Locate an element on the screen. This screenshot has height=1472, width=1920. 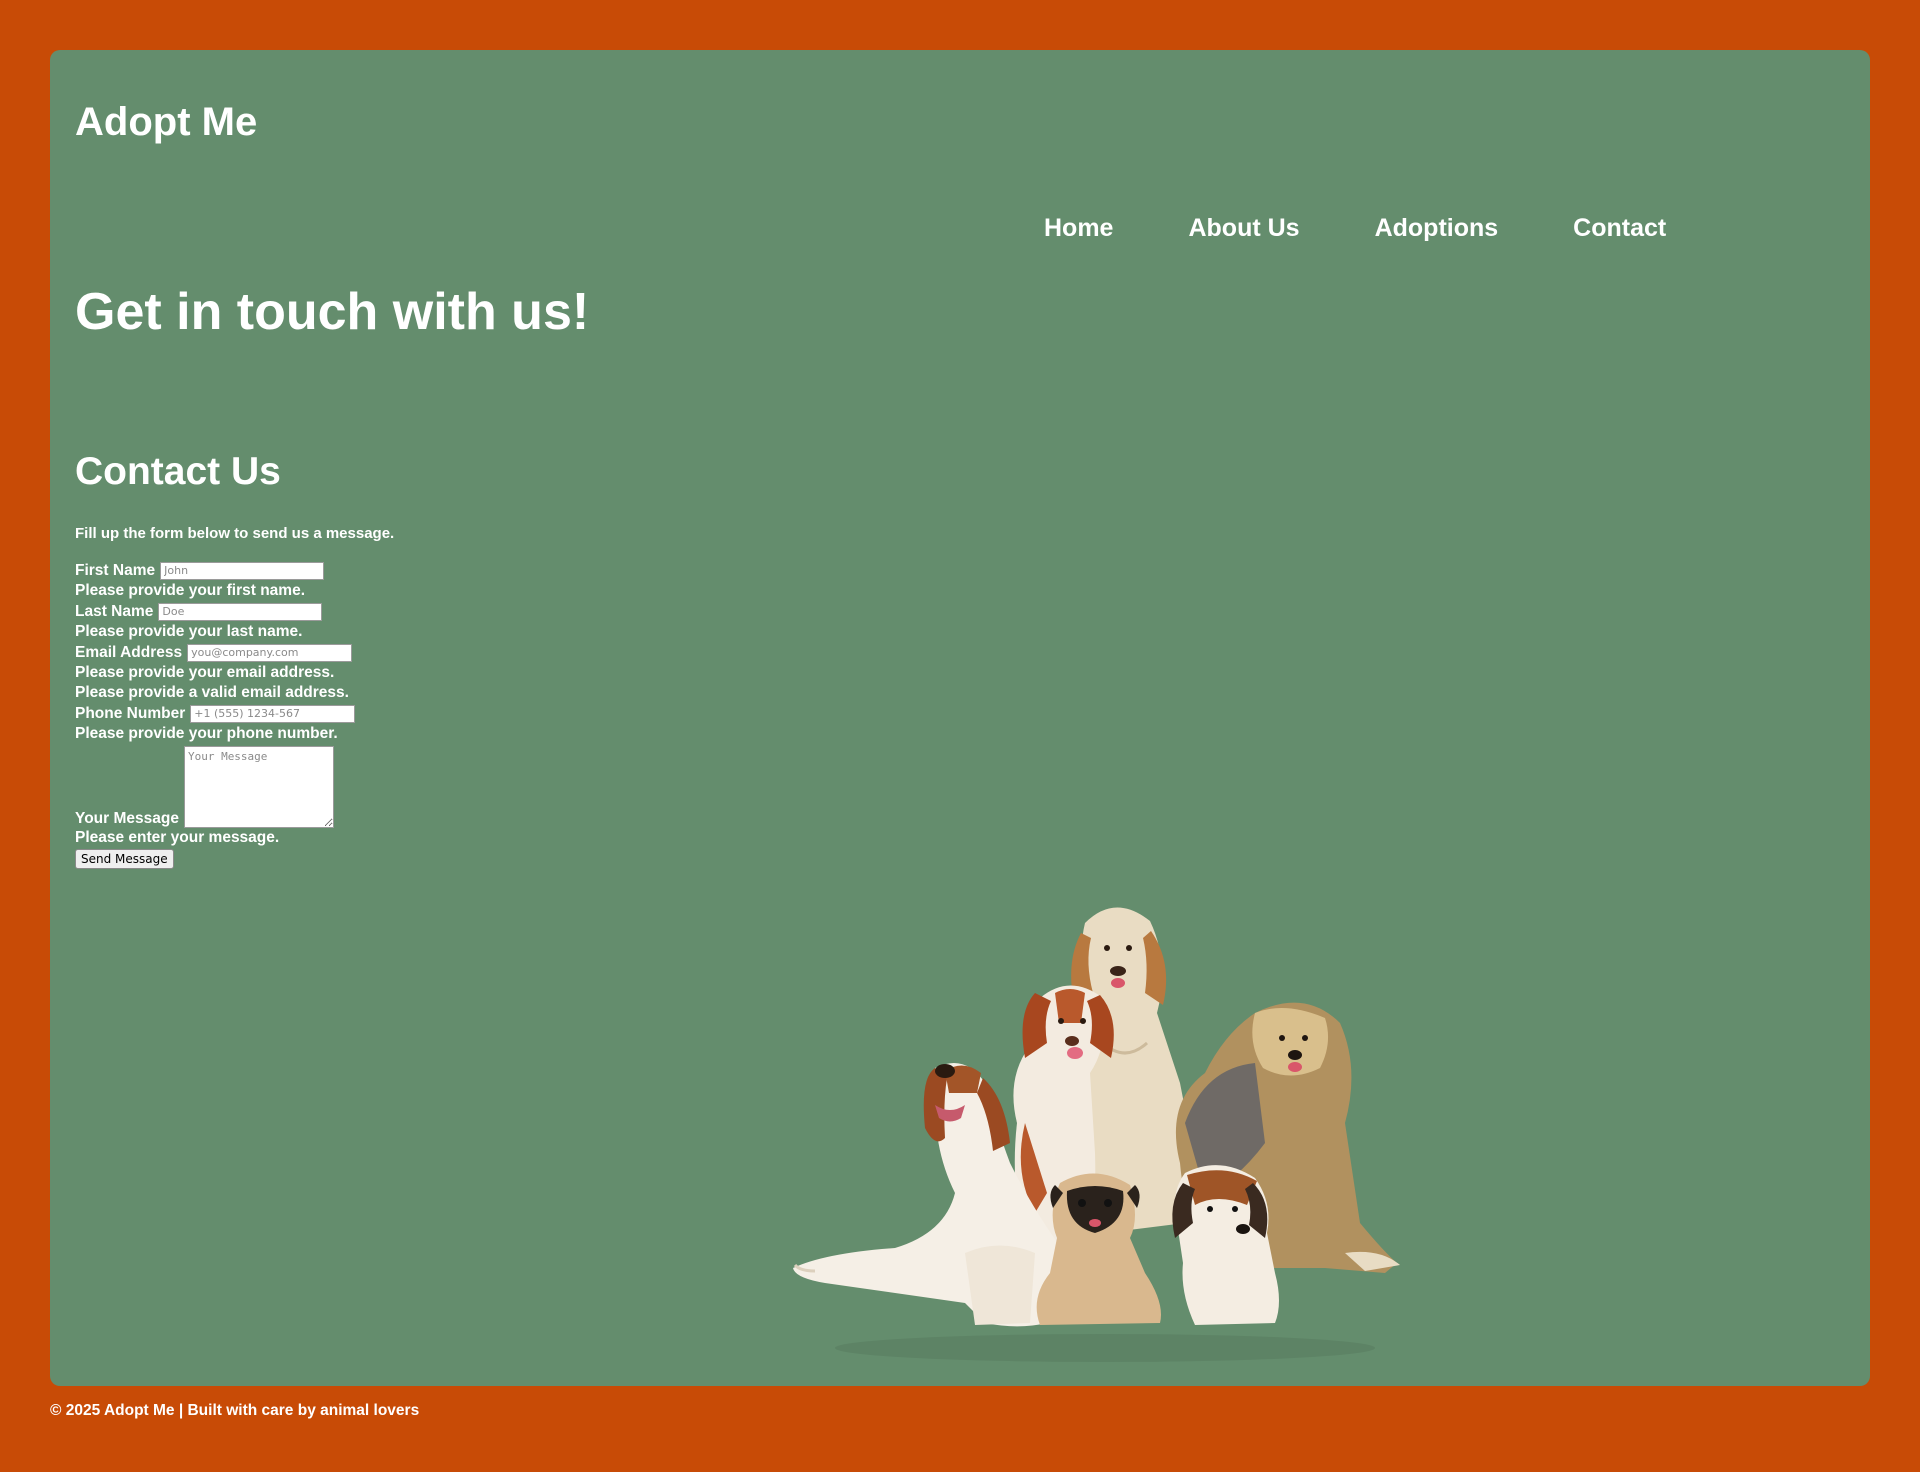
site-title: Adopt Me is located at coordinates (166, 122).